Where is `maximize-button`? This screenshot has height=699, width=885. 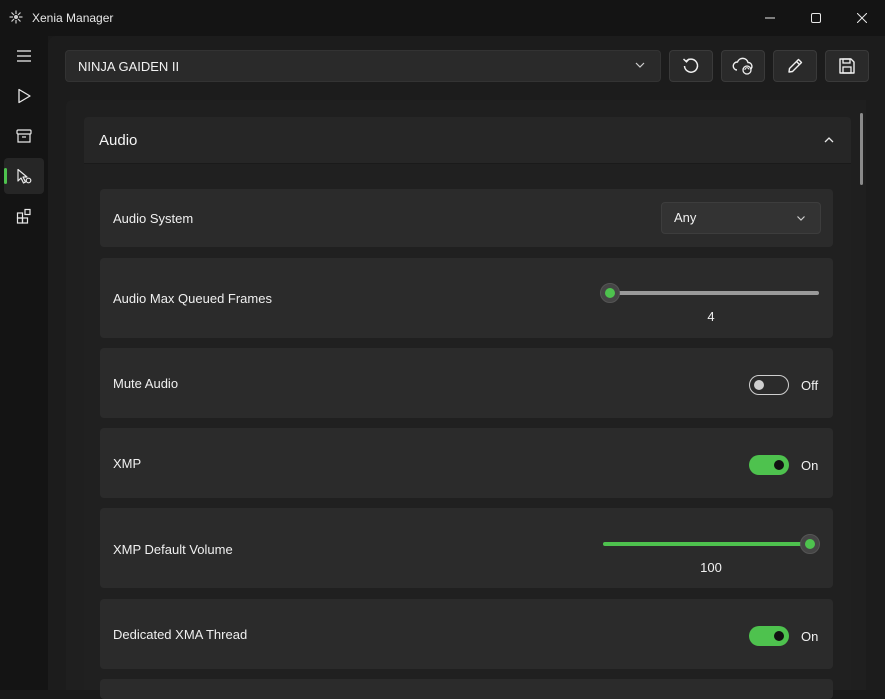 maximize-button is located at coordinates (816, 18).